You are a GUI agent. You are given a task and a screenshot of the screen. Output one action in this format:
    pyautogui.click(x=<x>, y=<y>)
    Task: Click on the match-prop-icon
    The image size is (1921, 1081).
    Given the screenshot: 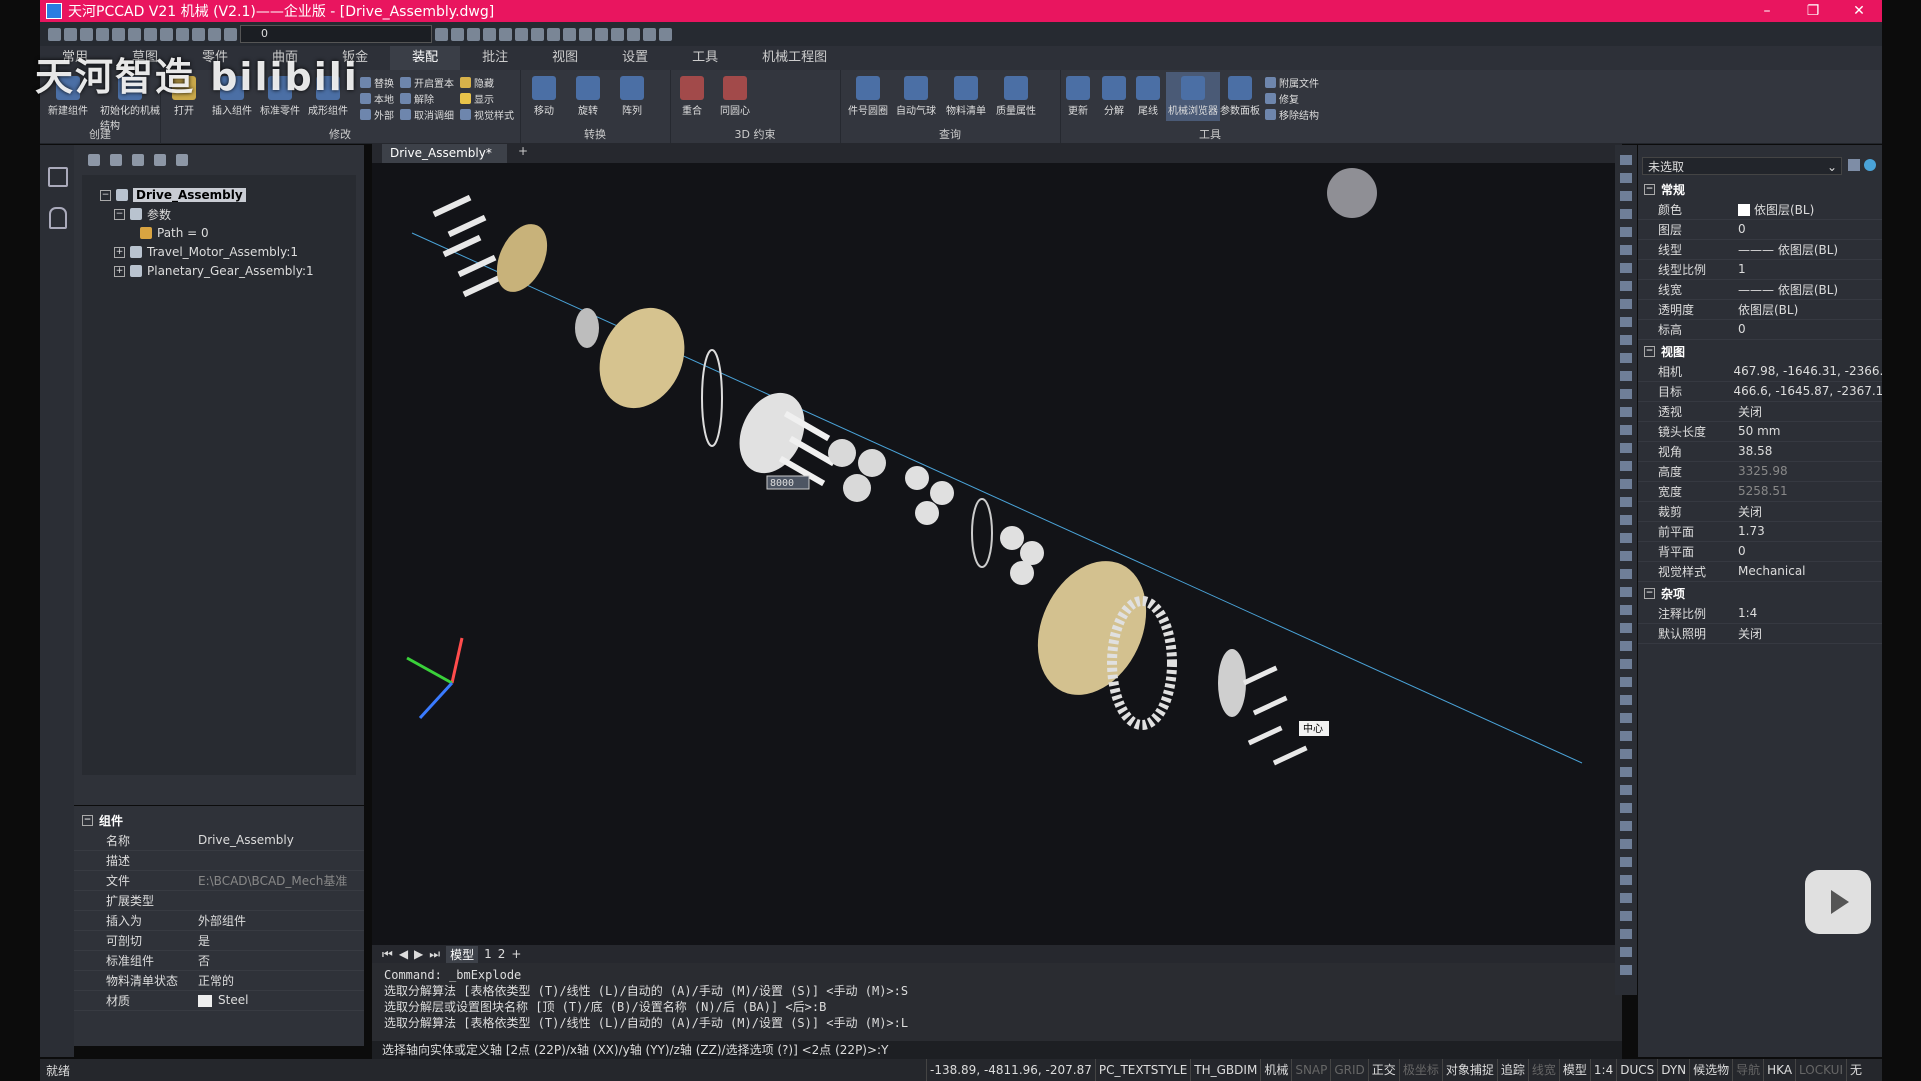 What is the action you would take?
    pyautogui.click(x=441, y=34)
    